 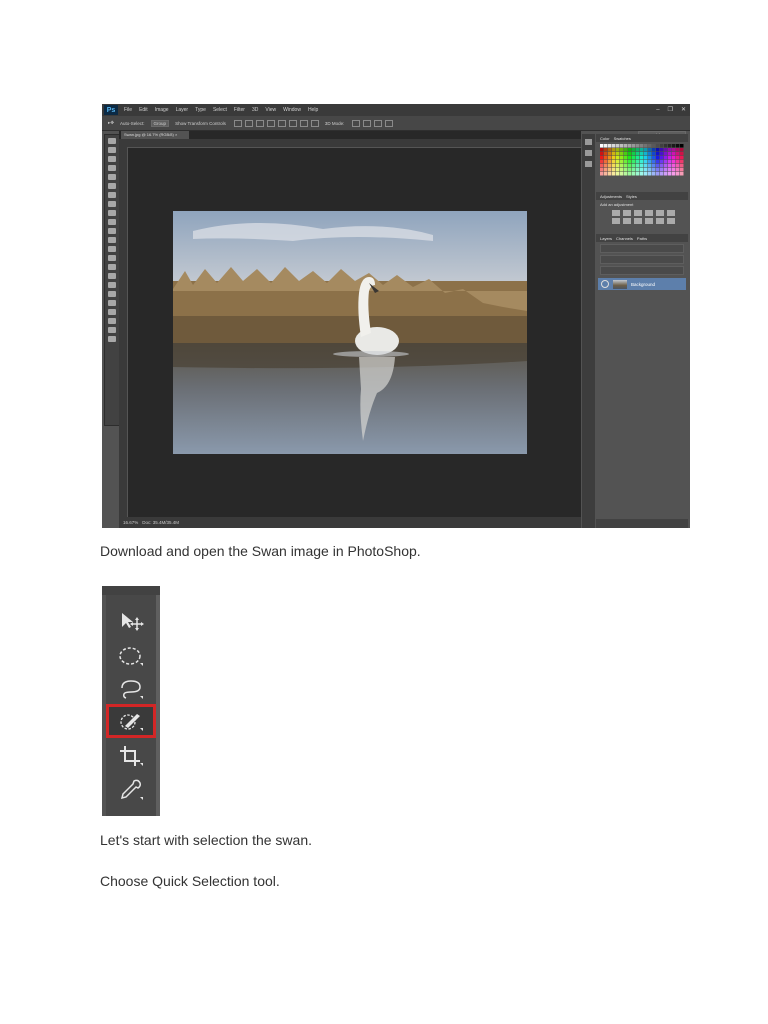 I want to click on tab-paths: Paths, so click(x=642, y=238).